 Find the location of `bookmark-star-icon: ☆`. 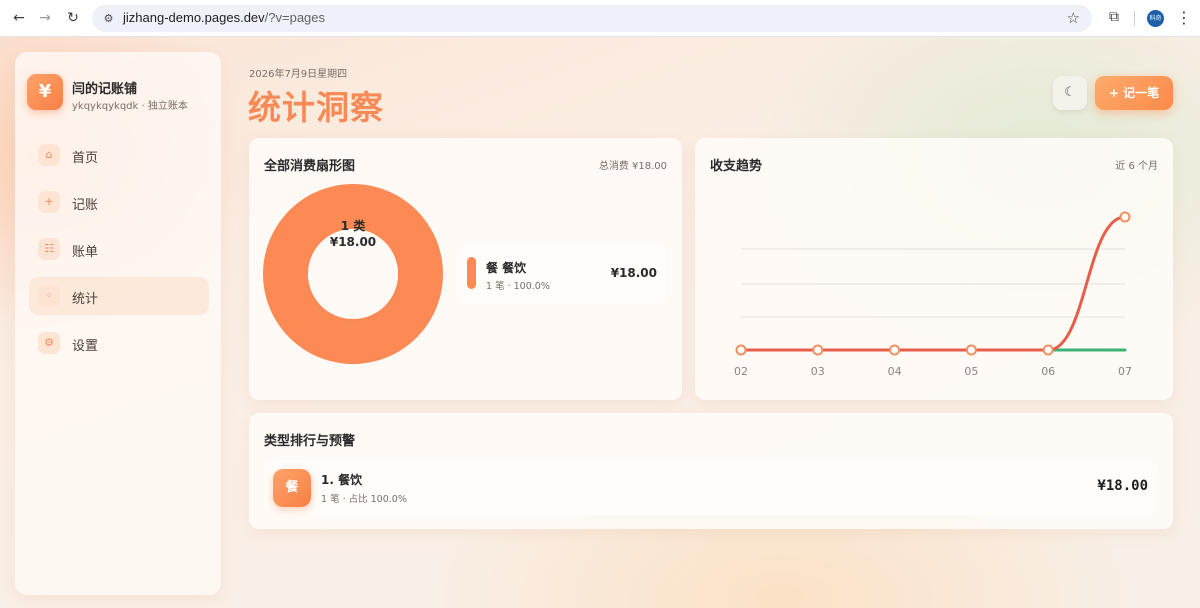

bookmark-star-icon: ☆ is located at coordinates (1073, 18).